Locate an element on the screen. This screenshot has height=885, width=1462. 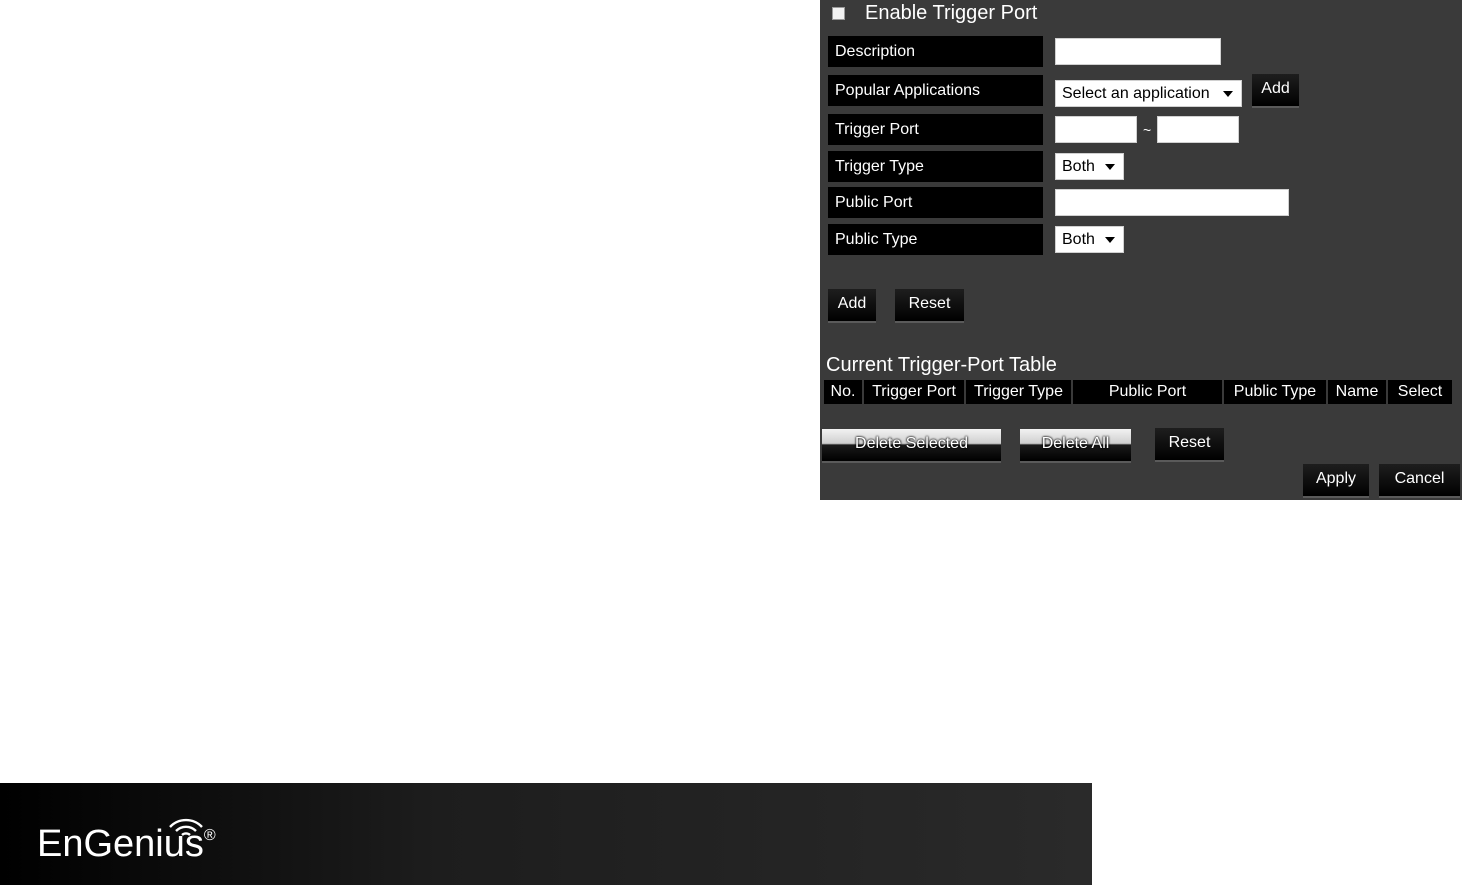
reset-form-button: Reset is located at coordinates (929, 305).